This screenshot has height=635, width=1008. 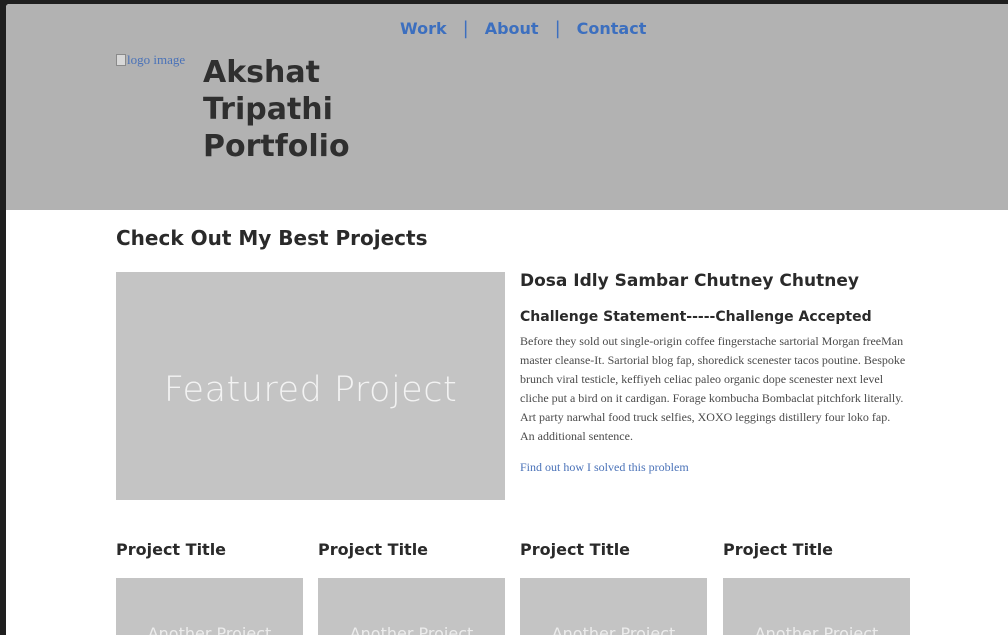 I want to click on site-title-line: Akshat, so click(x=261, y=72).